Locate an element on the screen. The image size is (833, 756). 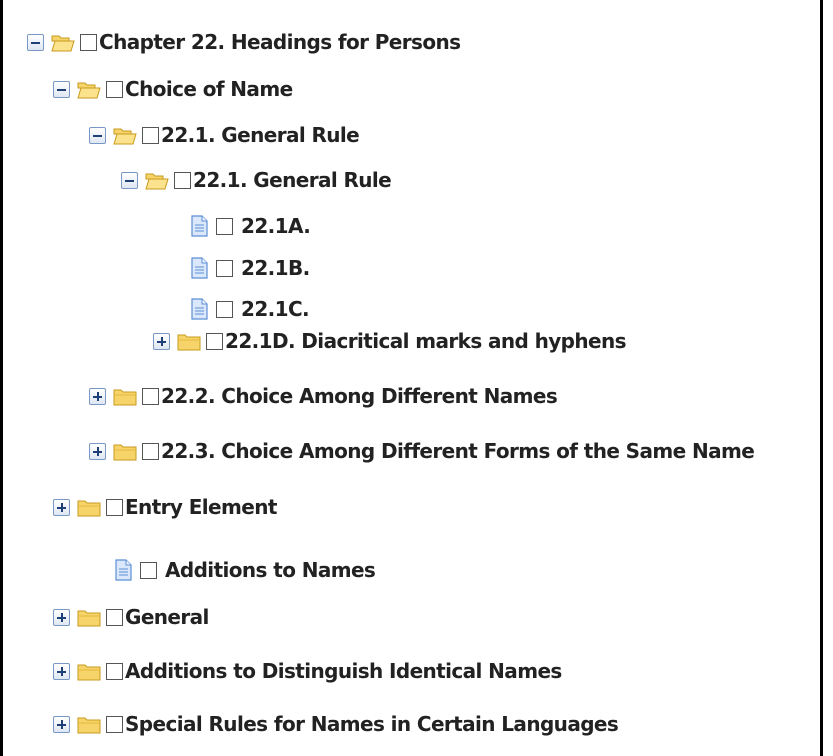
node-label: General is located at coordinates (167, 617).